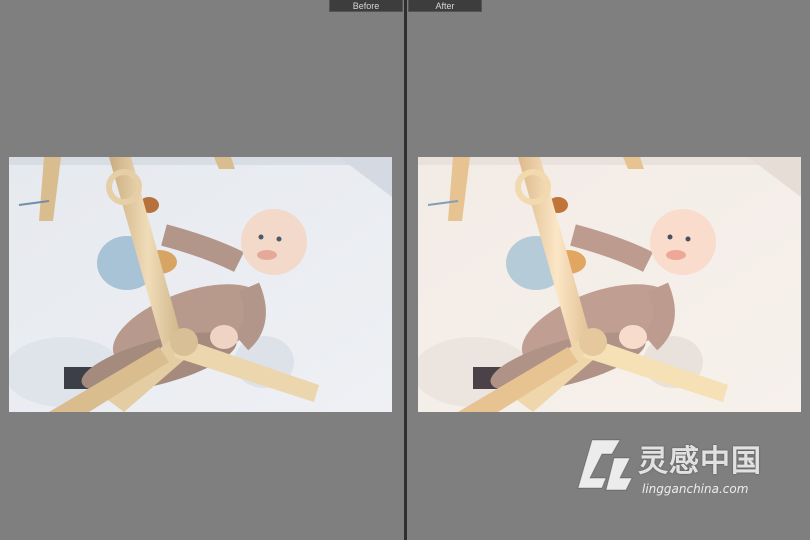 This screenshot has width=810, height=540. What do you see at coordinates (445, 6) in the screenshot?
I see `after-tab: After` at bounding box center [445, 6].